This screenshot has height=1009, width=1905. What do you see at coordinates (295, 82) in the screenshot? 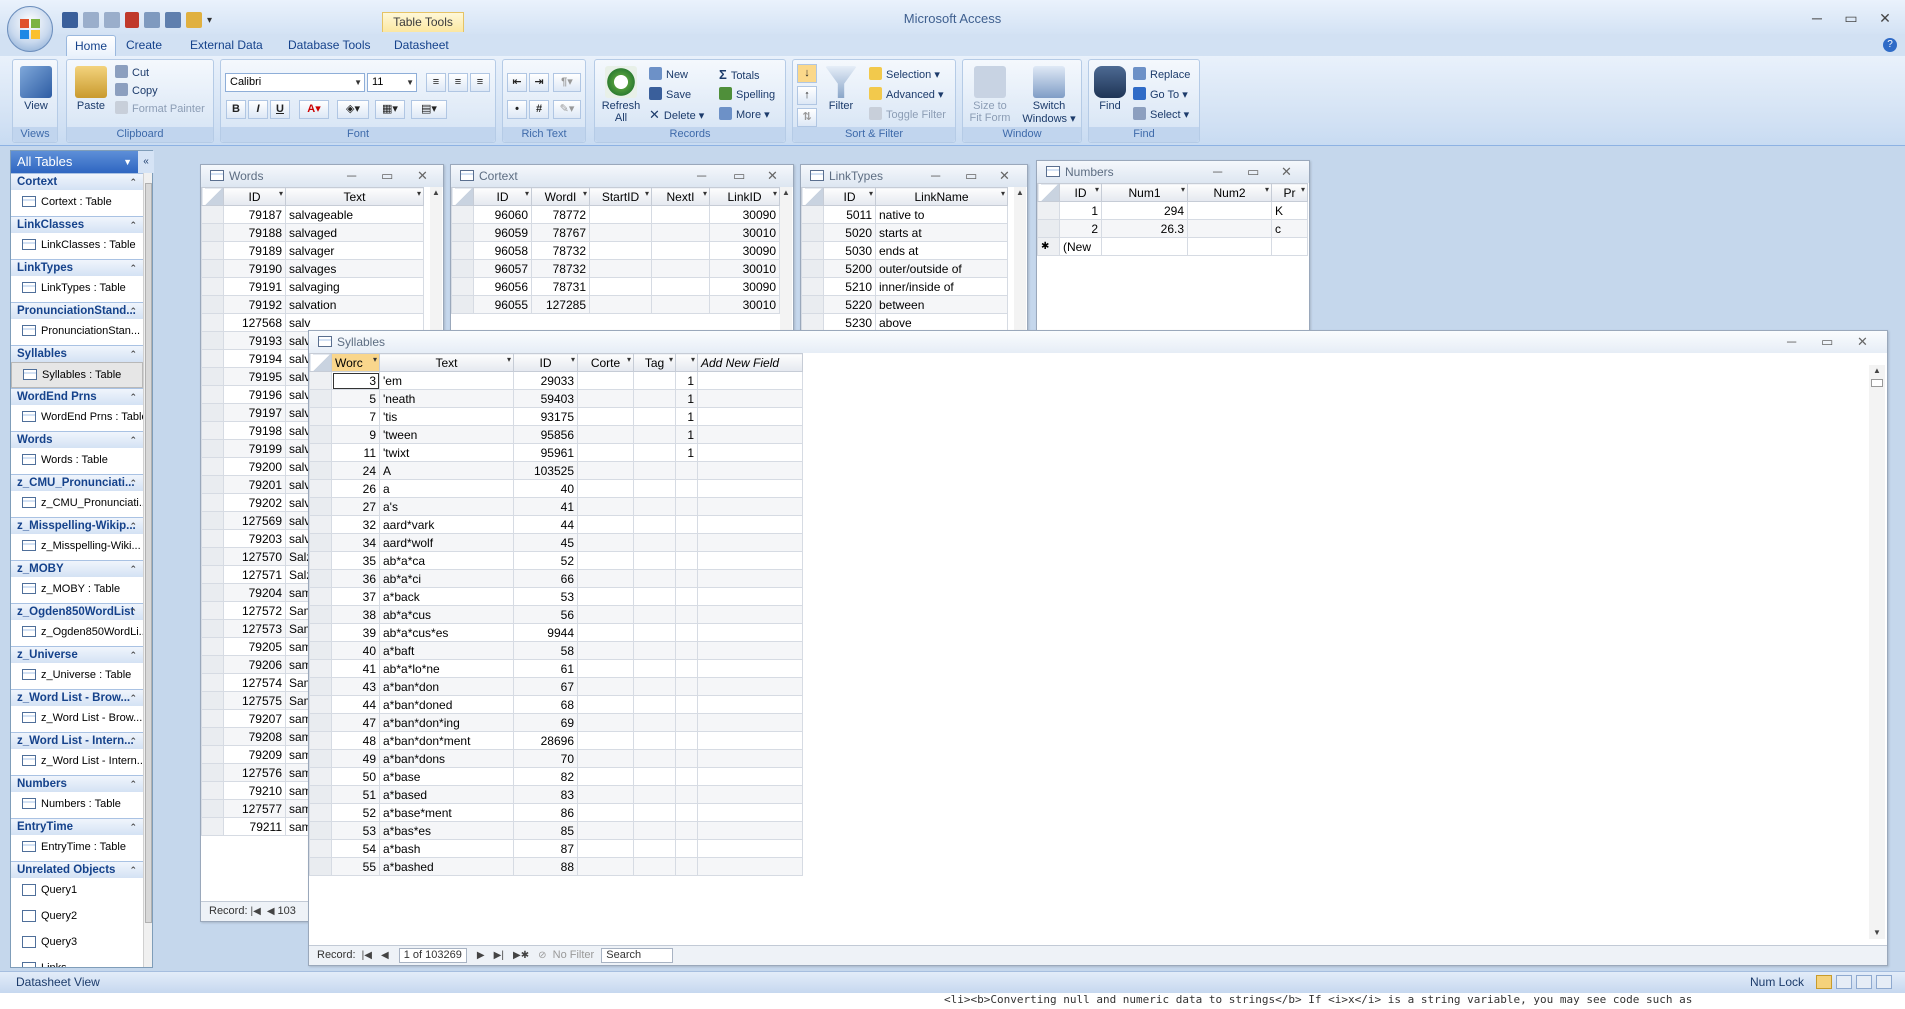
I see `font-family-select: Calibri ▼` at bounding box center [295, 82].